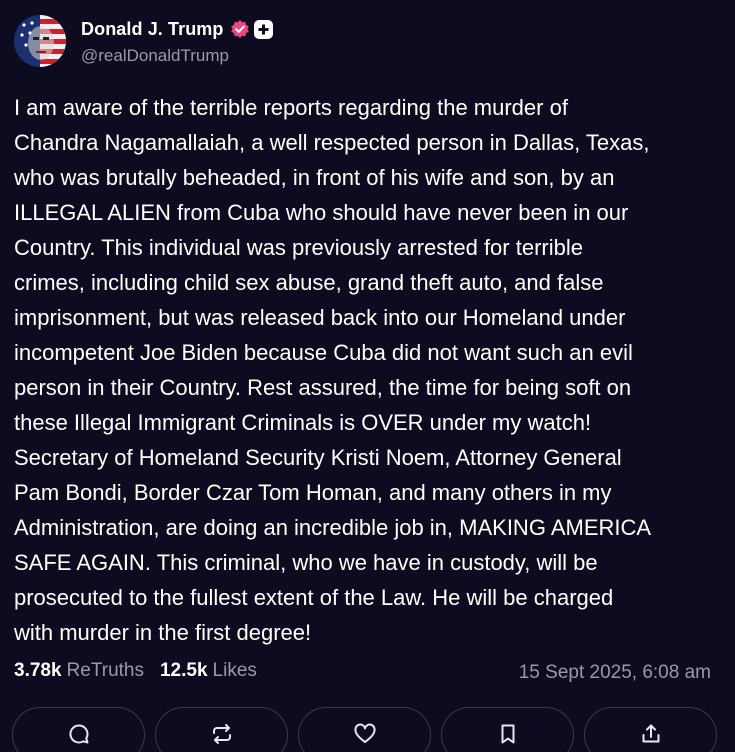  I want to click on verified-badge-icon, so click(239, 29).